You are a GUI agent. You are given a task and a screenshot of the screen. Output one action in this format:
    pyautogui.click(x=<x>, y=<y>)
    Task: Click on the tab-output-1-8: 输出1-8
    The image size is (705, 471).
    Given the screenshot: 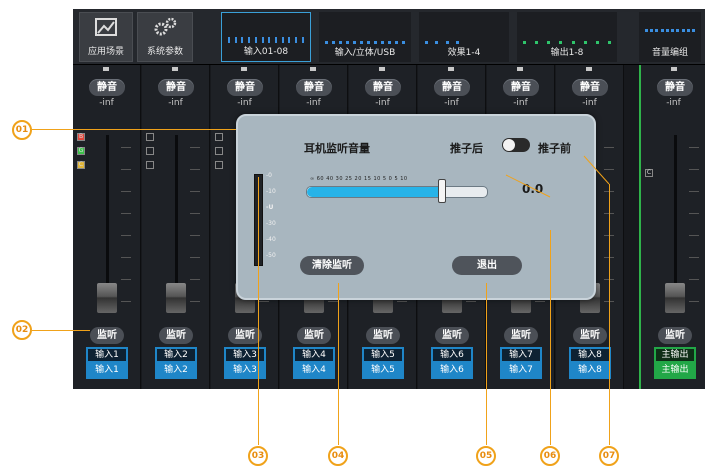 What is the action you would take?
    pyautogui.click(x=567, y=37)
    